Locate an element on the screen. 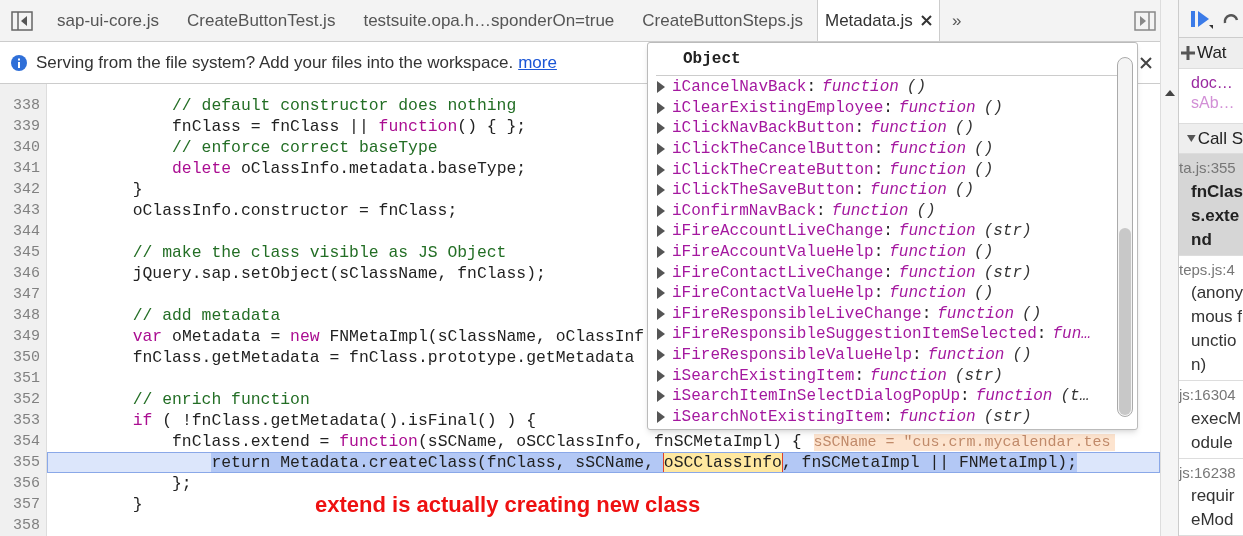 The width and height of the screenshot is (1243, 536). property-row: iFireContactValueHelp: function () is located at coordinates (886, 293).